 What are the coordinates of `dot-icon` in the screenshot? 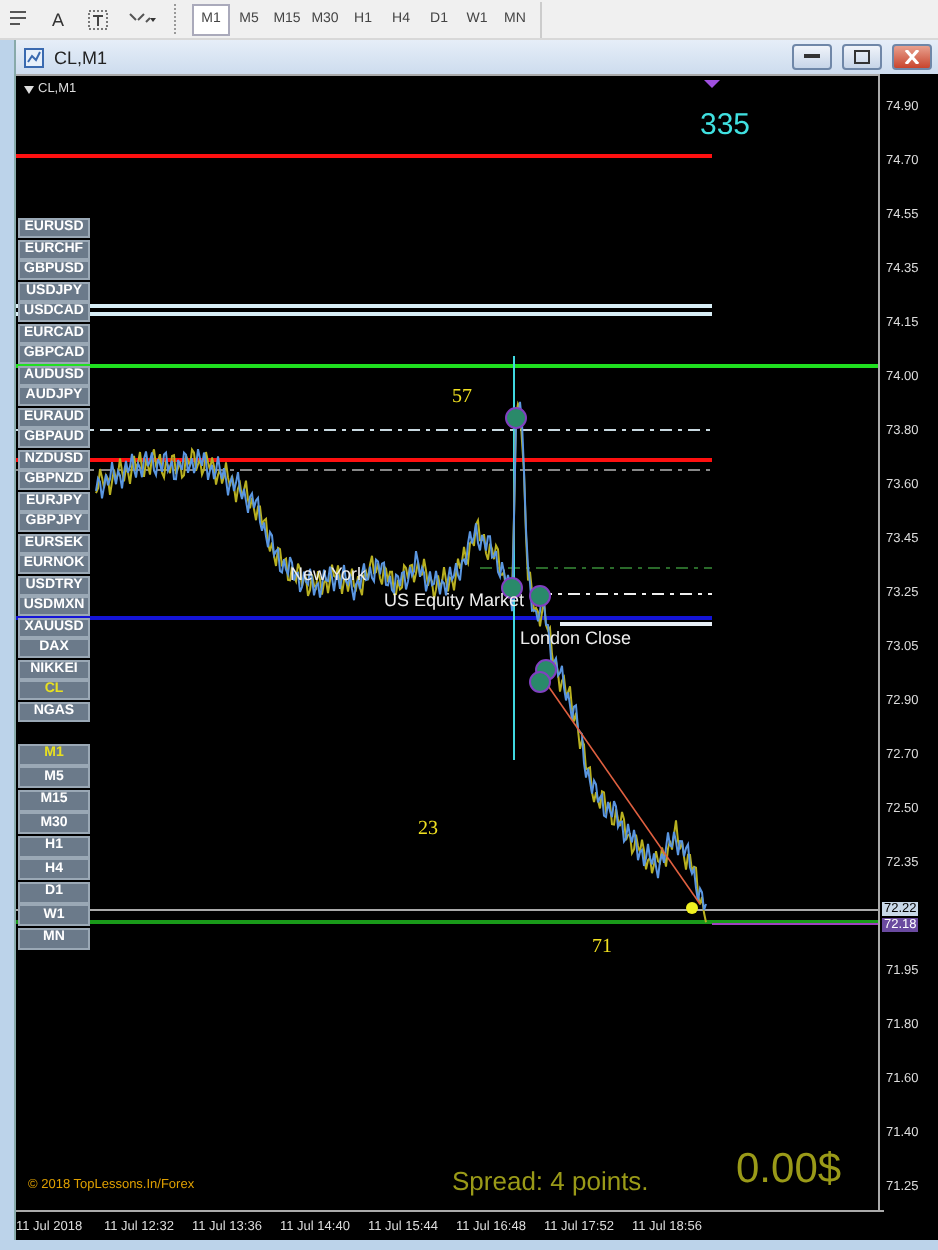 It's located at (692, 908).